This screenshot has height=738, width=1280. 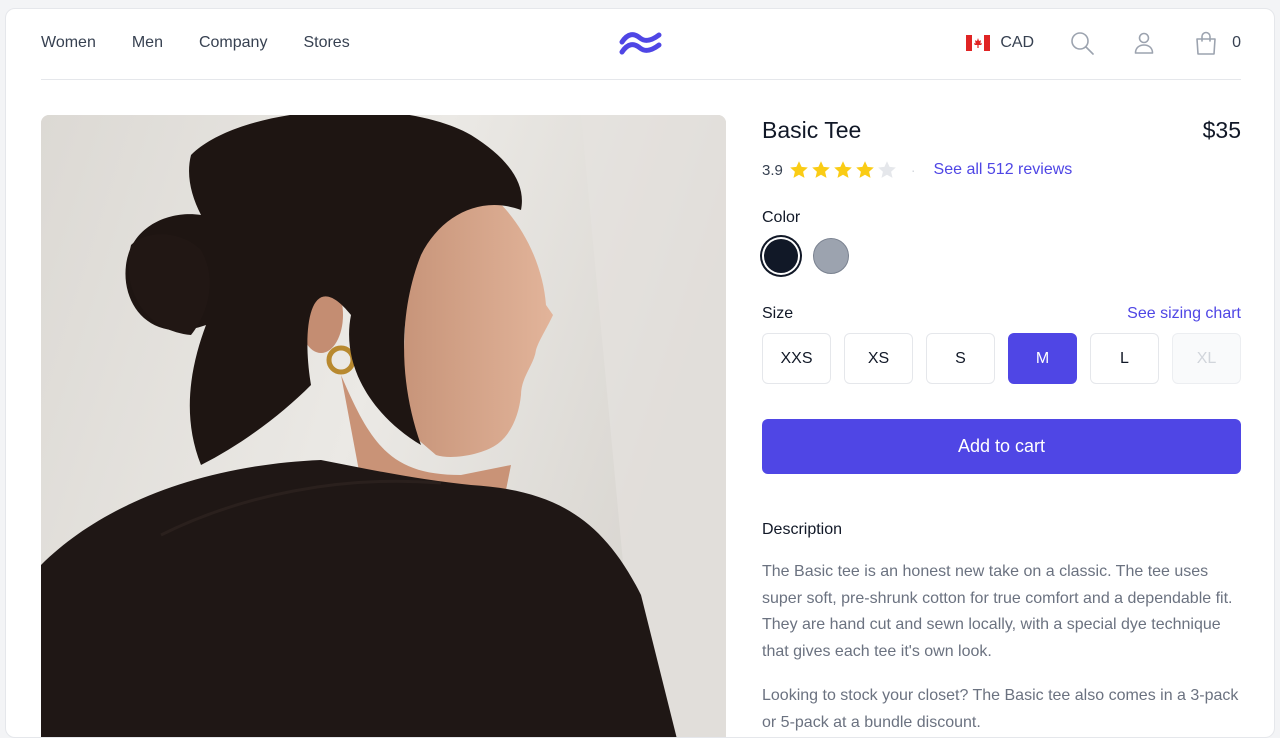 What do you see at coordinates (781, 256) in the screenshot?
I see `color-option-black` at bounding box center [781, 256].